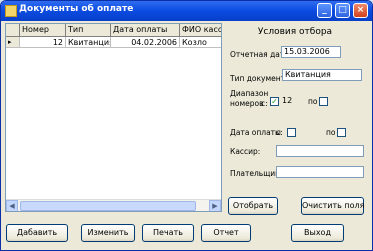 This screenshot has height=251, width=373. What do you see at coordinates (249, 93) in the screenshot?
I see `range-label-line1: Диапазон` at bounding box center [249, 93].